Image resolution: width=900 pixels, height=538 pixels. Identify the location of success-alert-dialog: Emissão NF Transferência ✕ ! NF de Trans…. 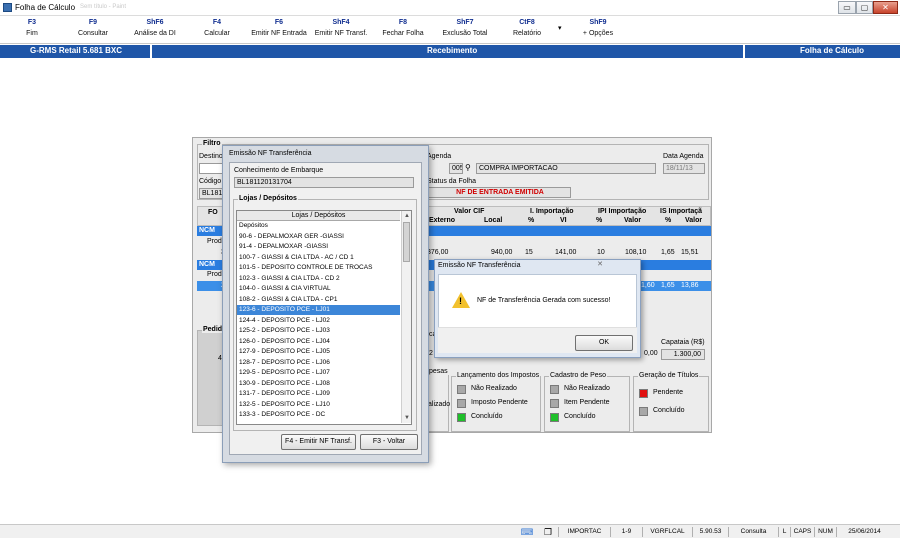
(537, 308).